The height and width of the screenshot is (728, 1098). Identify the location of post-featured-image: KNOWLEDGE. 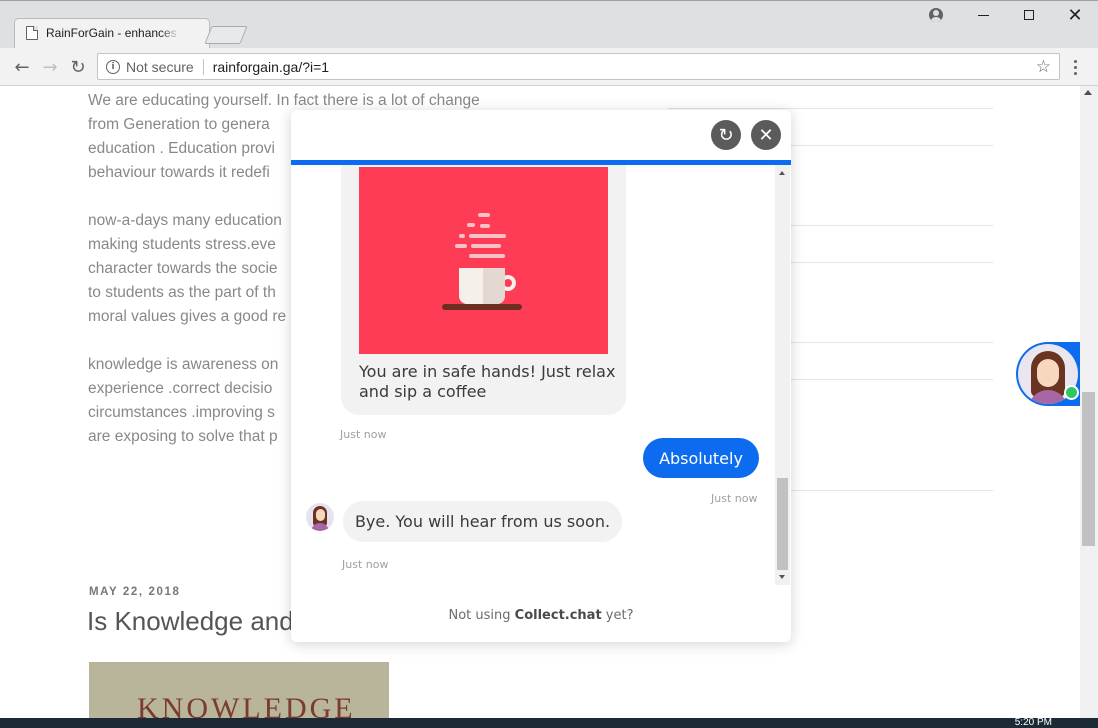
(239, 690).